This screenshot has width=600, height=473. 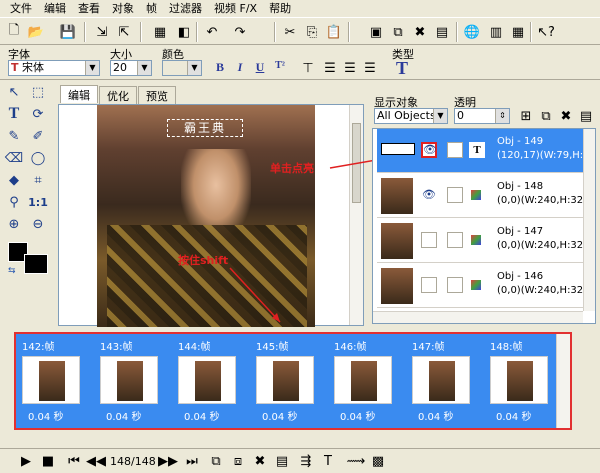 What do you see at coordinates (220, 68) in the screenshot?
I see `bold-button: B` at bounding box center [220, 68].